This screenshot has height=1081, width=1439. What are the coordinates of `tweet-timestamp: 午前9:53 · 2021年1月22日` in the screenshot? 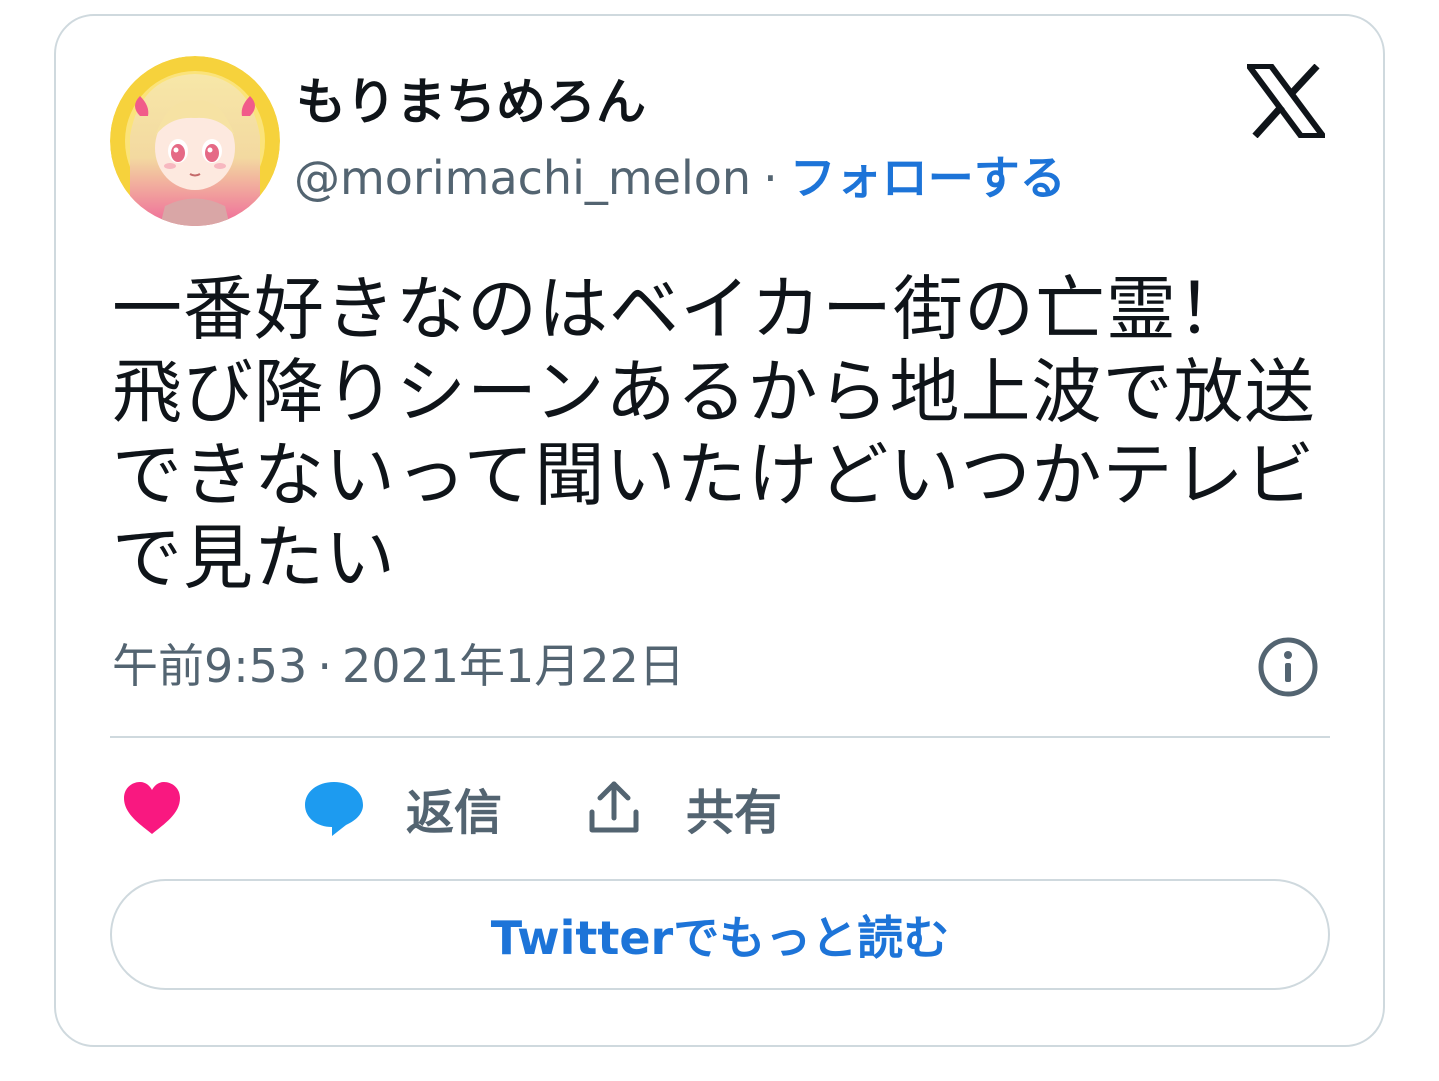 It's located at (398, 666).